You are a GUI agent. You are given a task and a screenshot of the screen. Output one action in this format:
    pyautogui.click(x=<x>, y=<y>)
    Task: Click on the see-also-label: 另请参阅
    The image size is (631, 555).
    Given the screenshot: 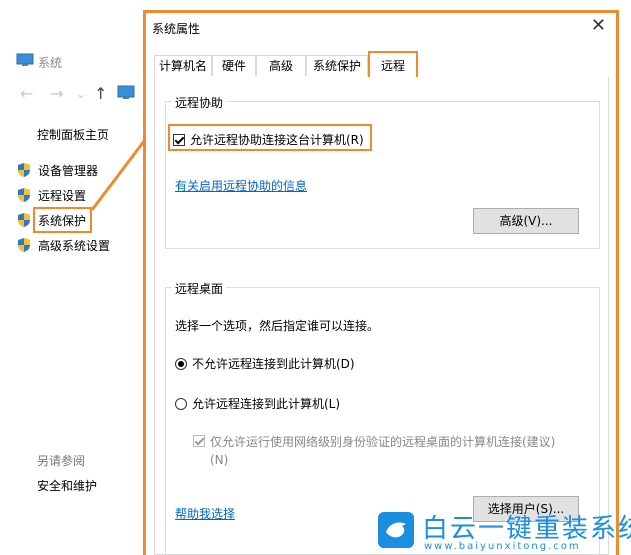 What is the action you would take?
    pyautogui.click(x=61, y=461)
    